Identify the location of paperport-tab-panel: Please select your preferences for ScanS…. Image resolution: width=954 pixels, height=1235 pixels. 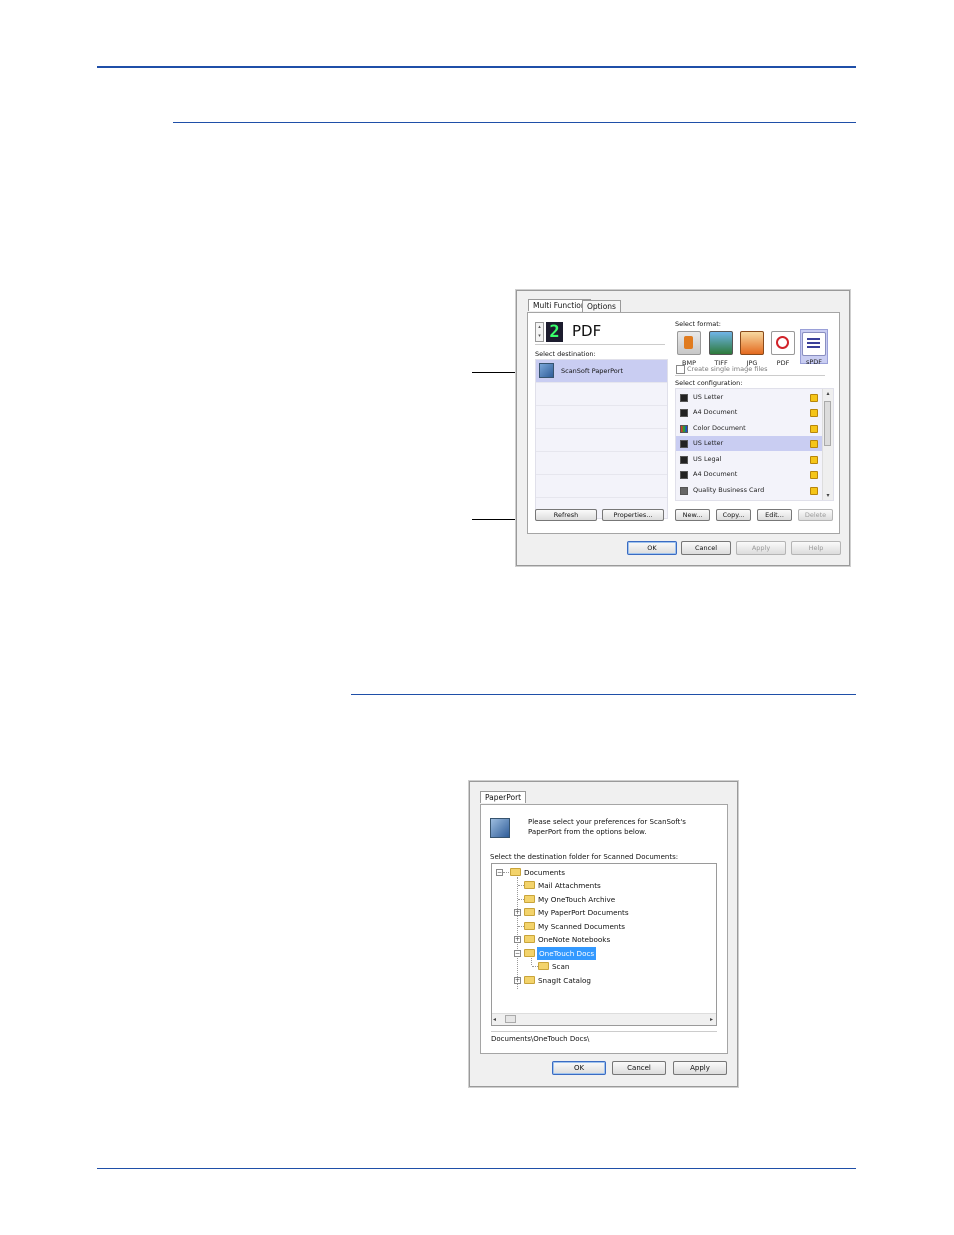
(604, 929).